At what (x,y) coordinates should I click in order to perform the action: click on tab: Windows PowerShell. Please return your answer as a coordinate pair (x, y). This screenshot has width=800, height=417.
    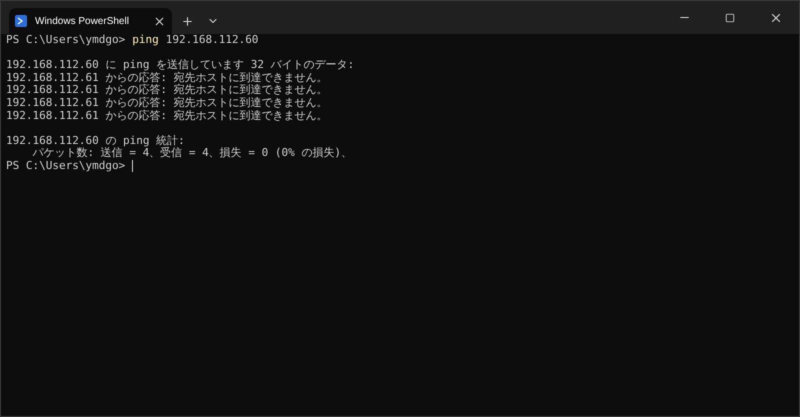
    Looking at the image, I should click on (90, 21).